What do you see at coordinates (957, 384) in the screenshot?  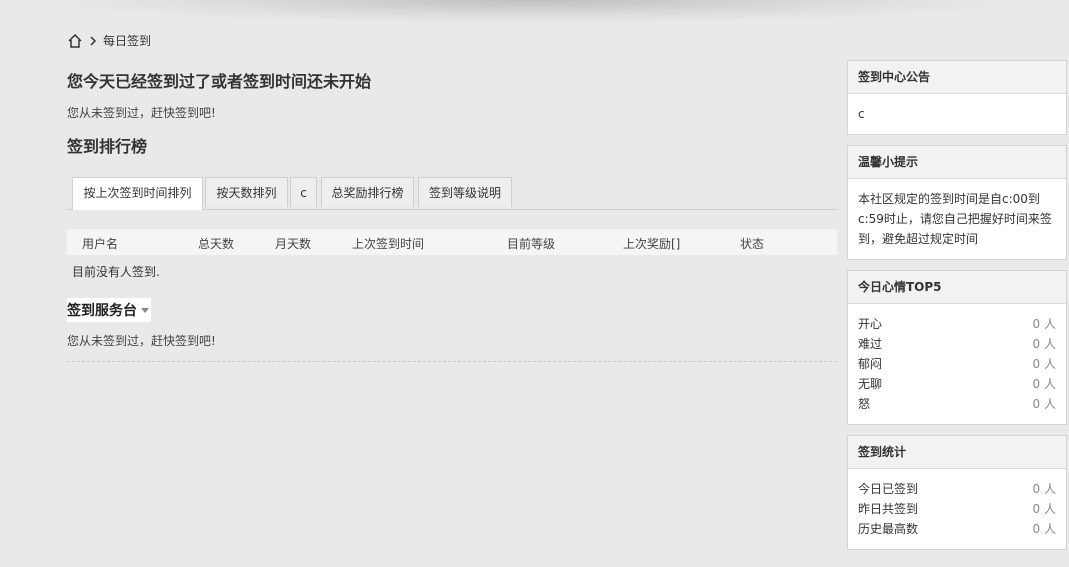 I see `list-item: 无聊 0 人` at bounding box center [957, 384].